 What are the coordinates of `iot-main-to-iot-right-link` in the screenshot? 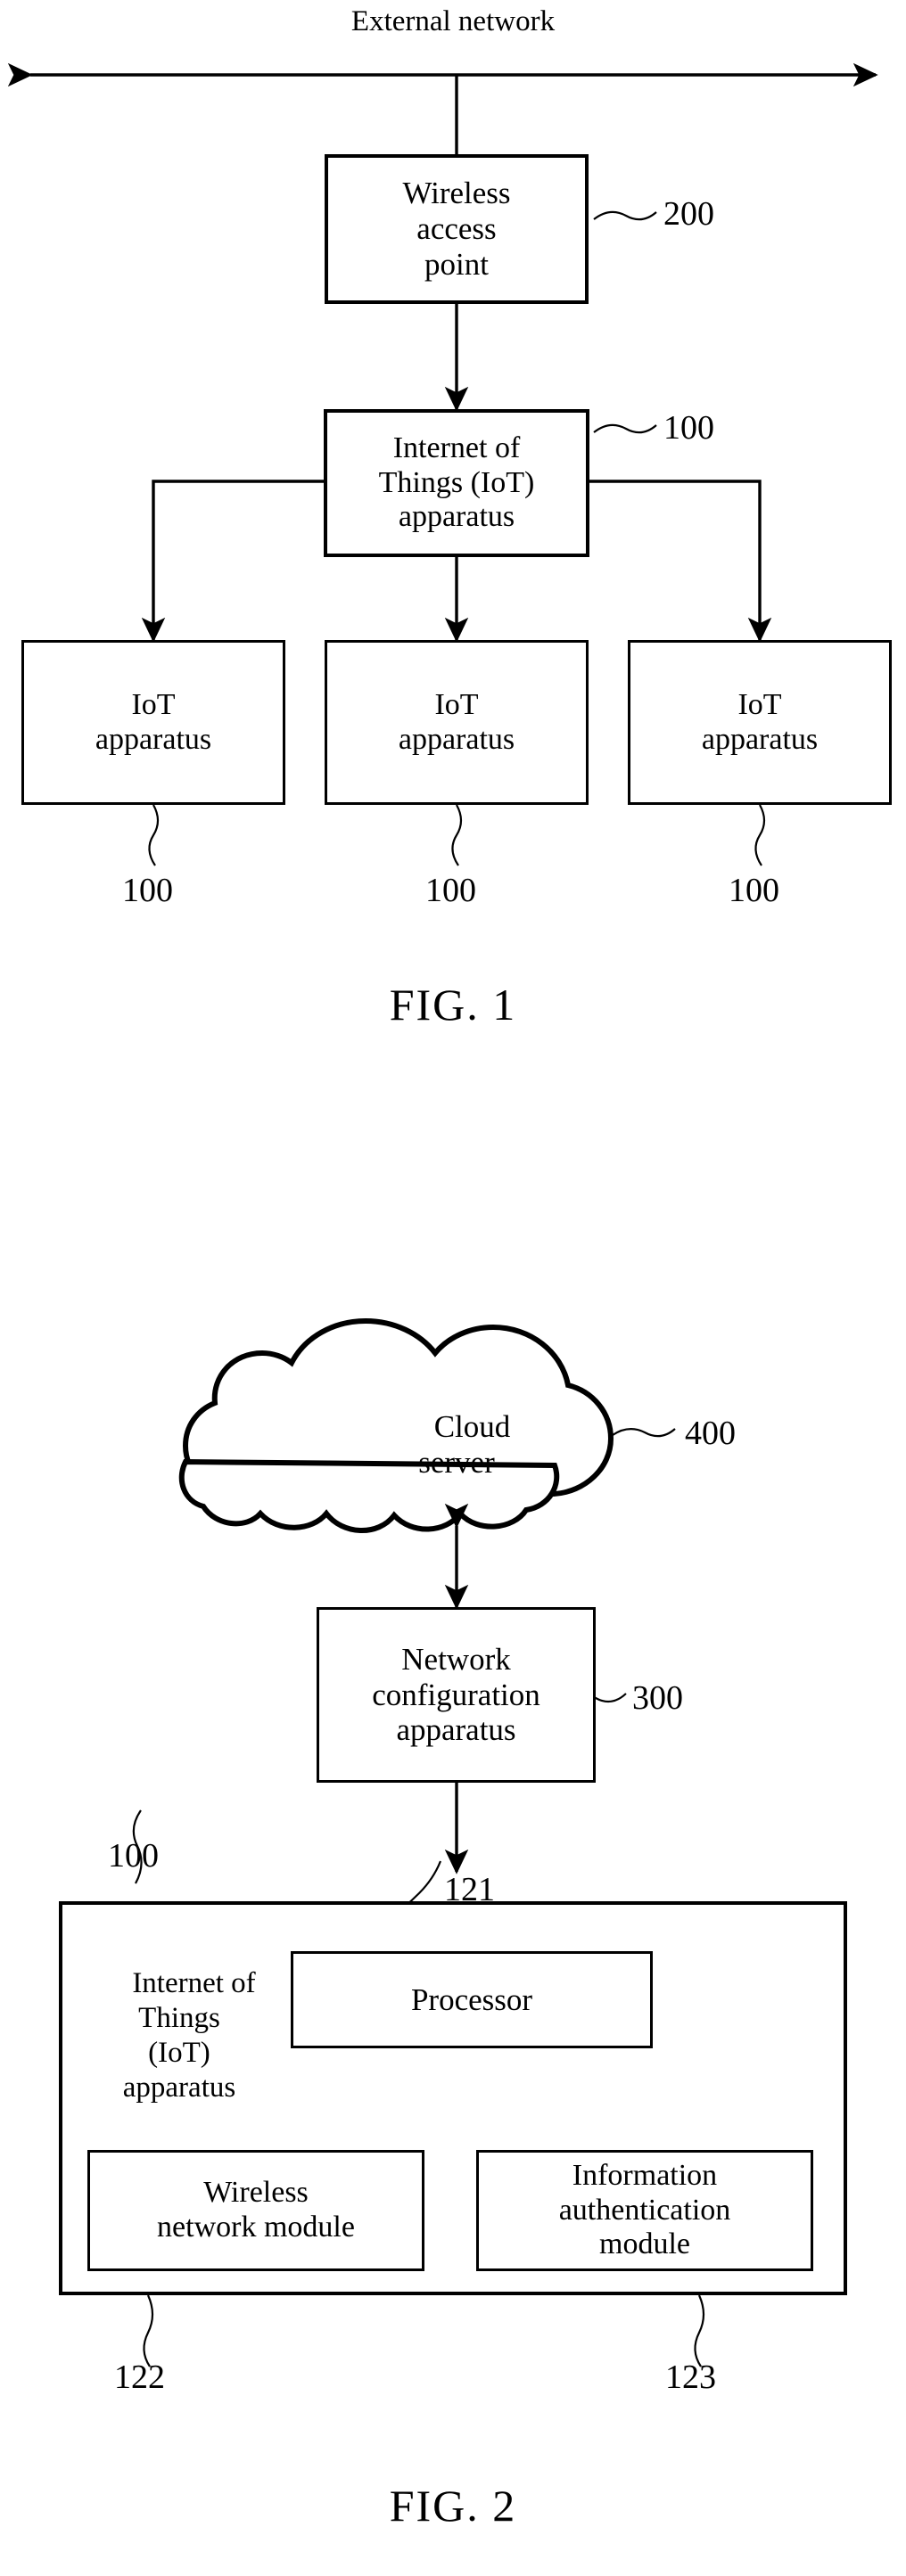 It's located at (669, 556).